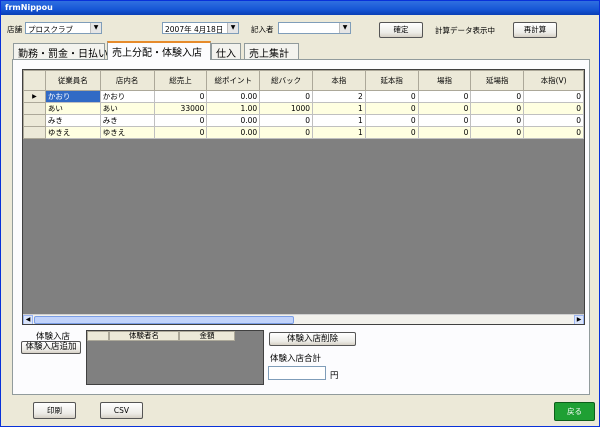  I want to click on print-button: 印刷, so click(54, 410).